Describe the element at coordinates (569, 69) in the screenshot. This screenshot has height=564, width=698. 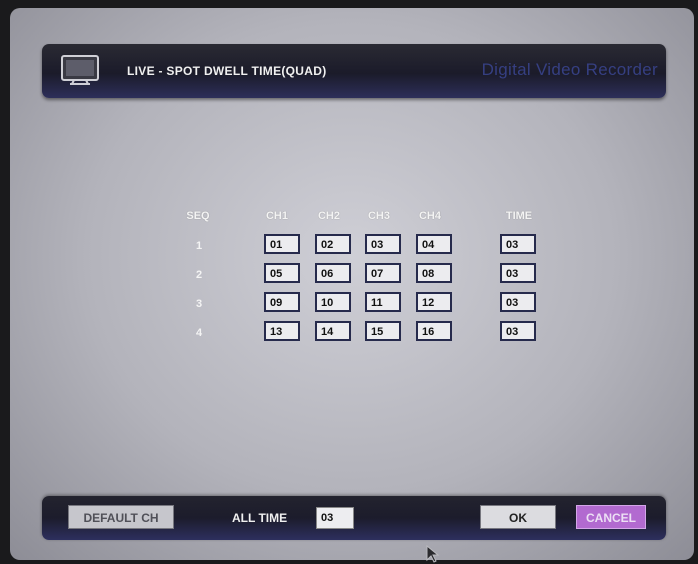
I see `brand-label: Digital Video Recorder` at that location.